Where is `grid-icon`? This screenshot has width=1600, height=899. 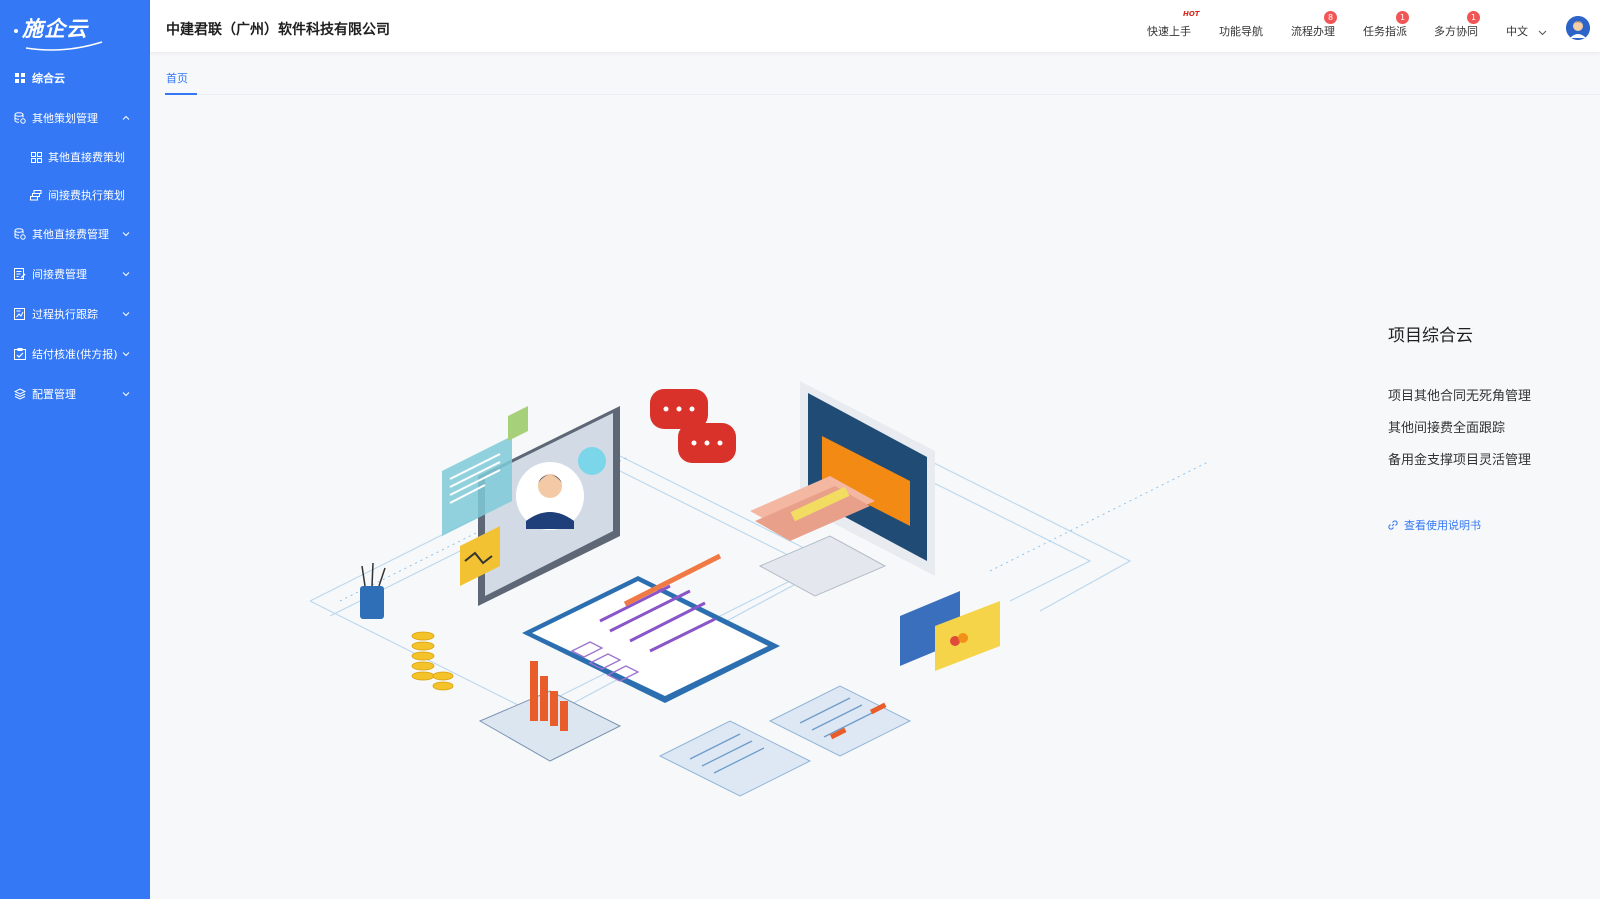 grid-icon is located at coordinates (20, 78).